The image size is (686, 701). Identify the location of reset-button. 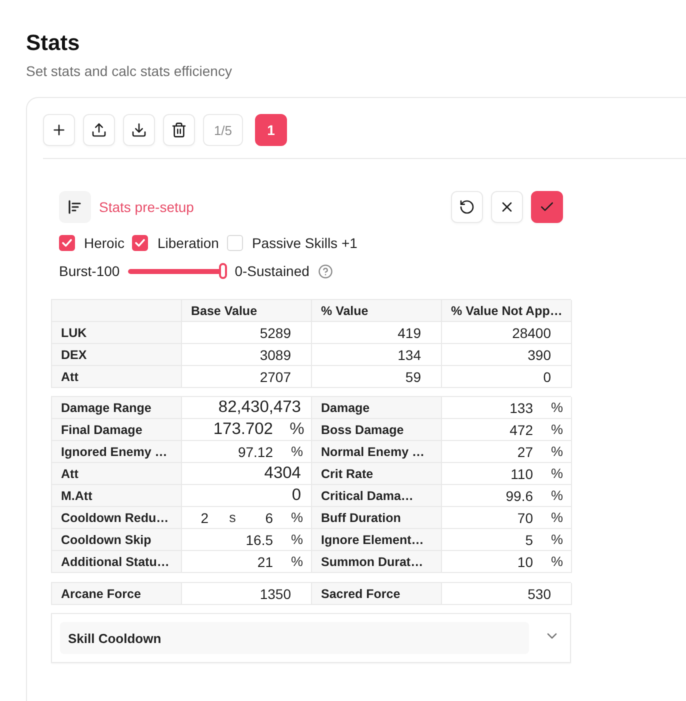
(467, 207).